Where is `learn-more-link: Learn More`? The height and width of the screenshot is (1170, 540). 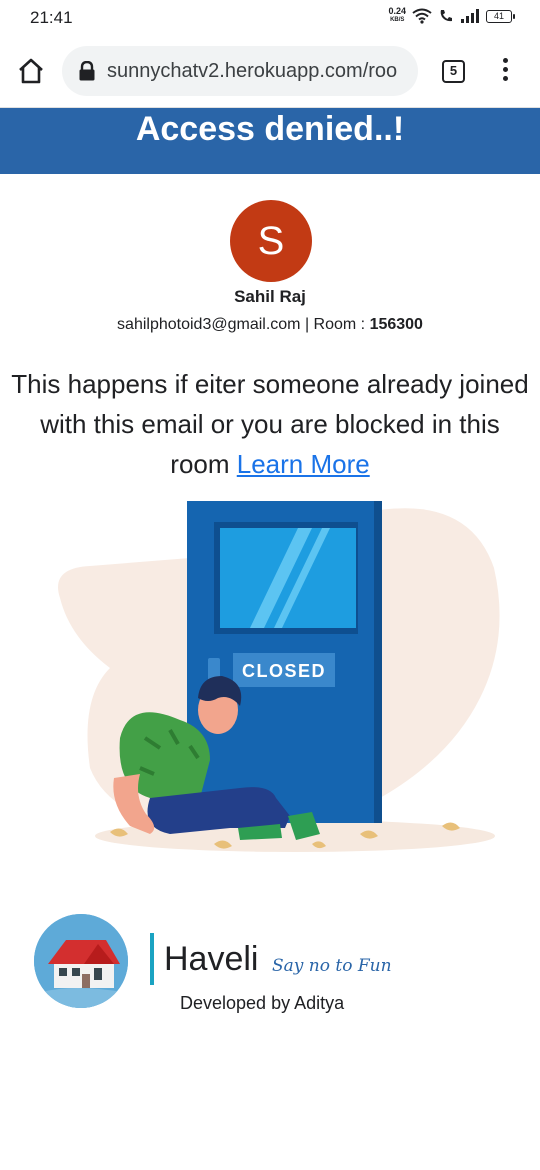 learn-more-link: Learn More is located at coordinates (303, 464).